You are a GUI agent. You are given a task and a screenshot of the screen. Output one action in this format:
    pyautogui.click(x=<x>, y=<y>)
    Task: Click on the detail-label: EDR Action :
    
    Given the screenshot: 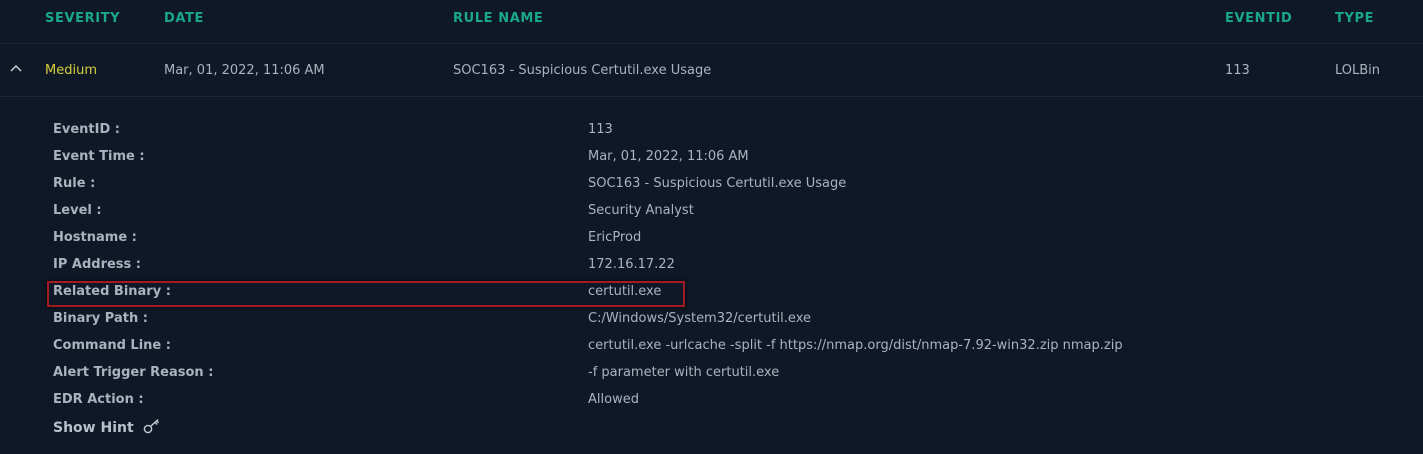 What is the action you would take?
    pyautogui.click(x=98, y=399)
    